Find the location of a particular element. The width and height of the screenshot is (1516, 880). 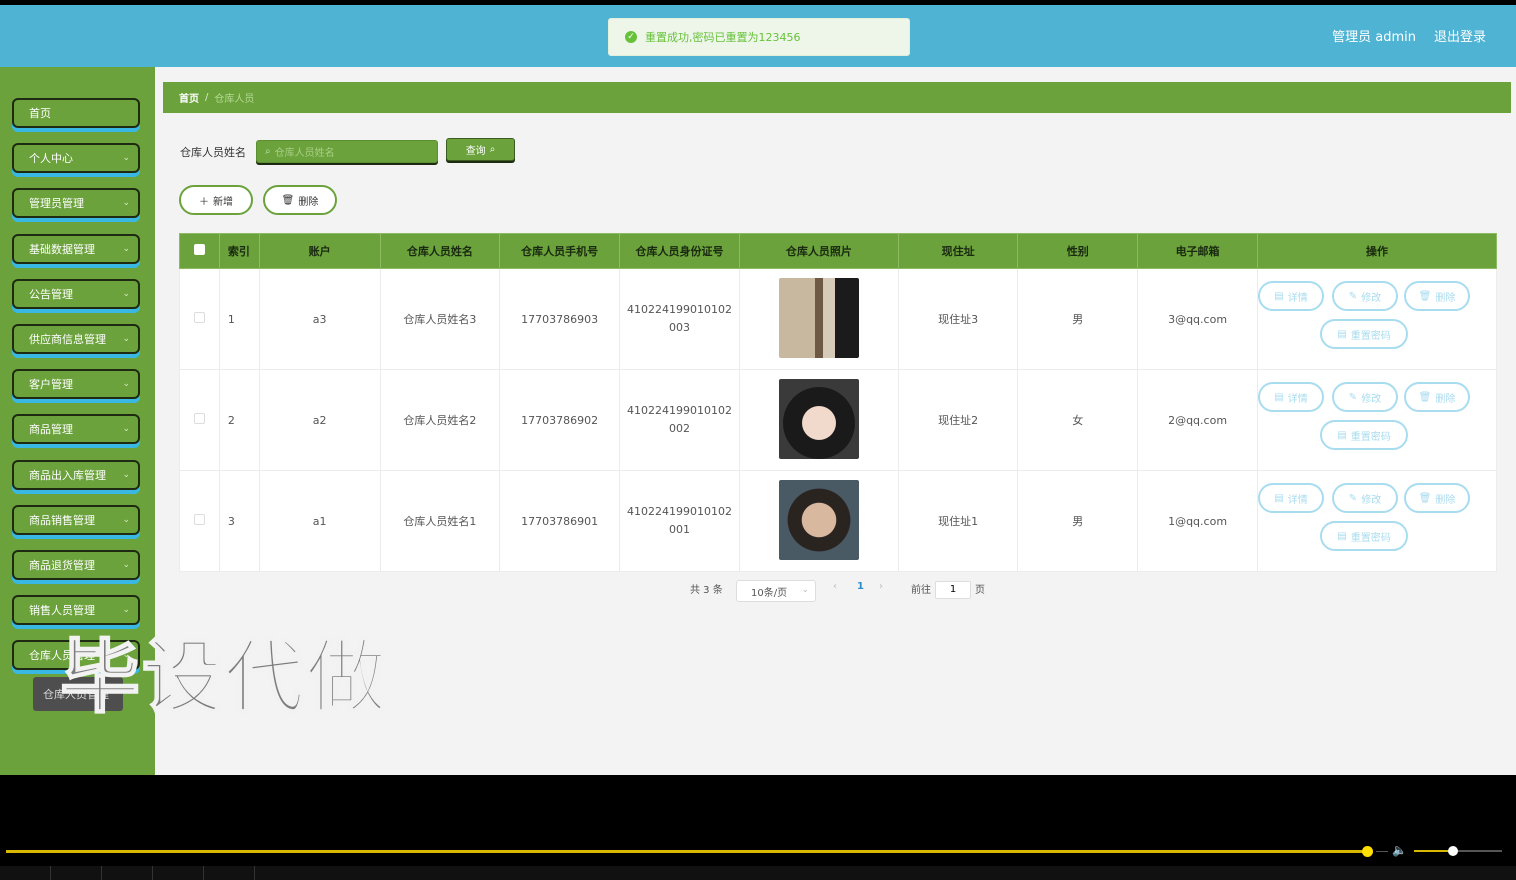

sidebar-item: 客户管理 ⌄ is located at coordinates (76, 384).